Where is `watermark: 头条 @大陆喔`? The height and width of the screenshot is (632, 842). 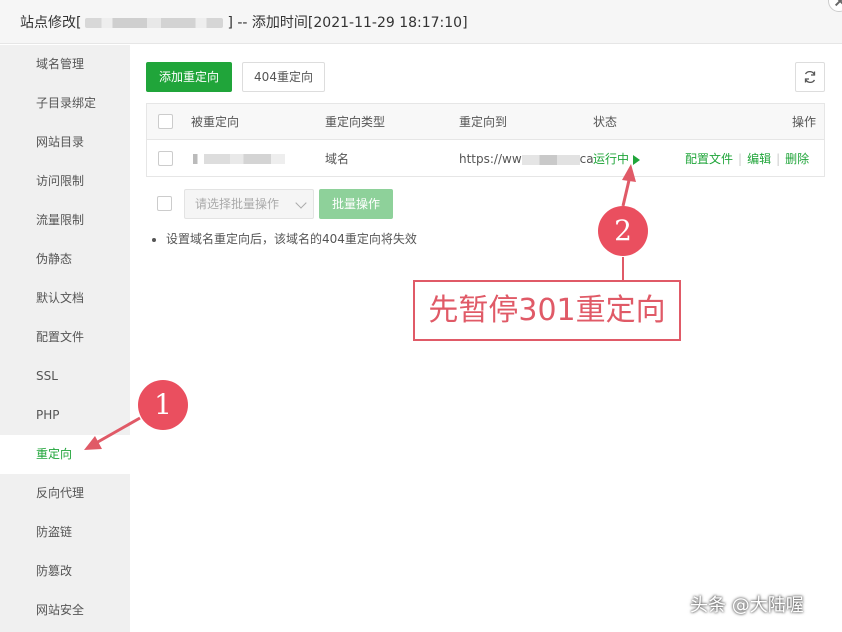
watermark: 头条 @大陆喔 is located at coordinates (747, 605).